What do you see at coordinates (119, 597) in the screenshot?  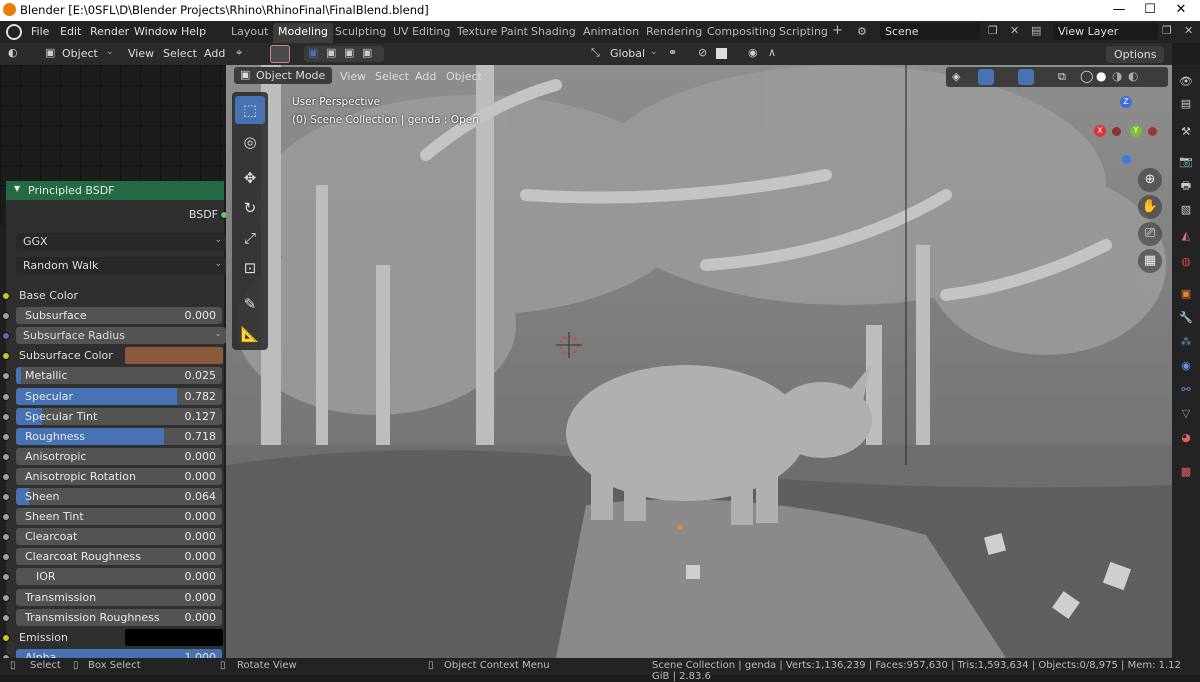 I see `value-slider: Transmission 0.000` at bounding box center [119, 597].